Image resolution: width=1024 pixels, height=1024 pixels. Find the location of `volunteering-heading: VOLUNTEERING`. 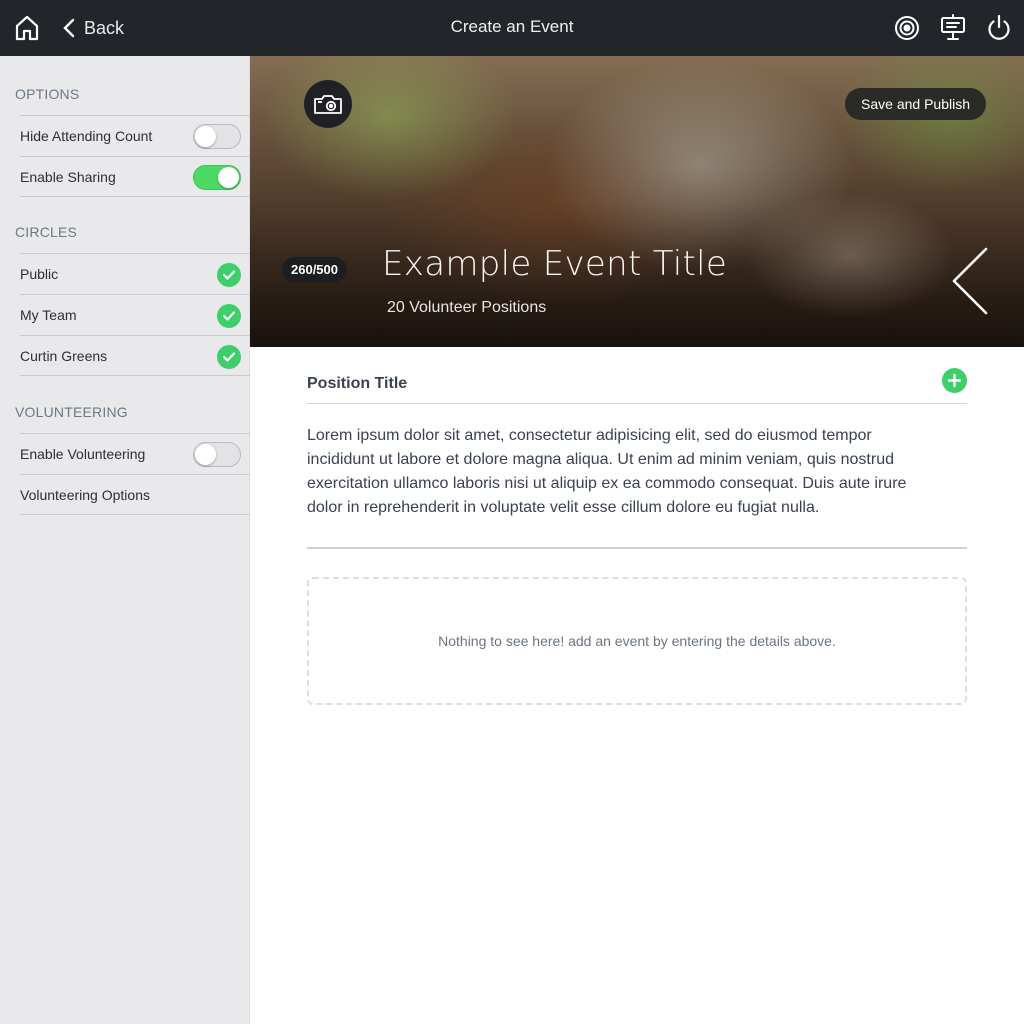

volunteering-heading: VOLUNTEERING is located at coordinates (71, 412).